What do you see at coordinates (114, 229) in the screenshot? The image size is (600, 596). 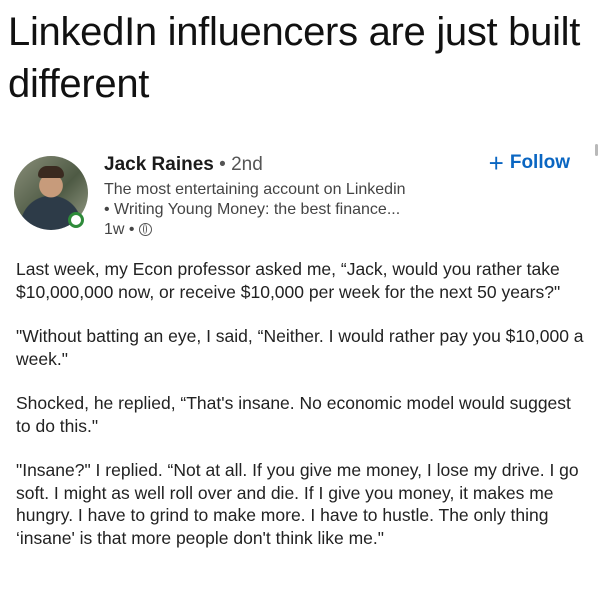 I see `post-time: 1w` at bounding box center [114, 229].